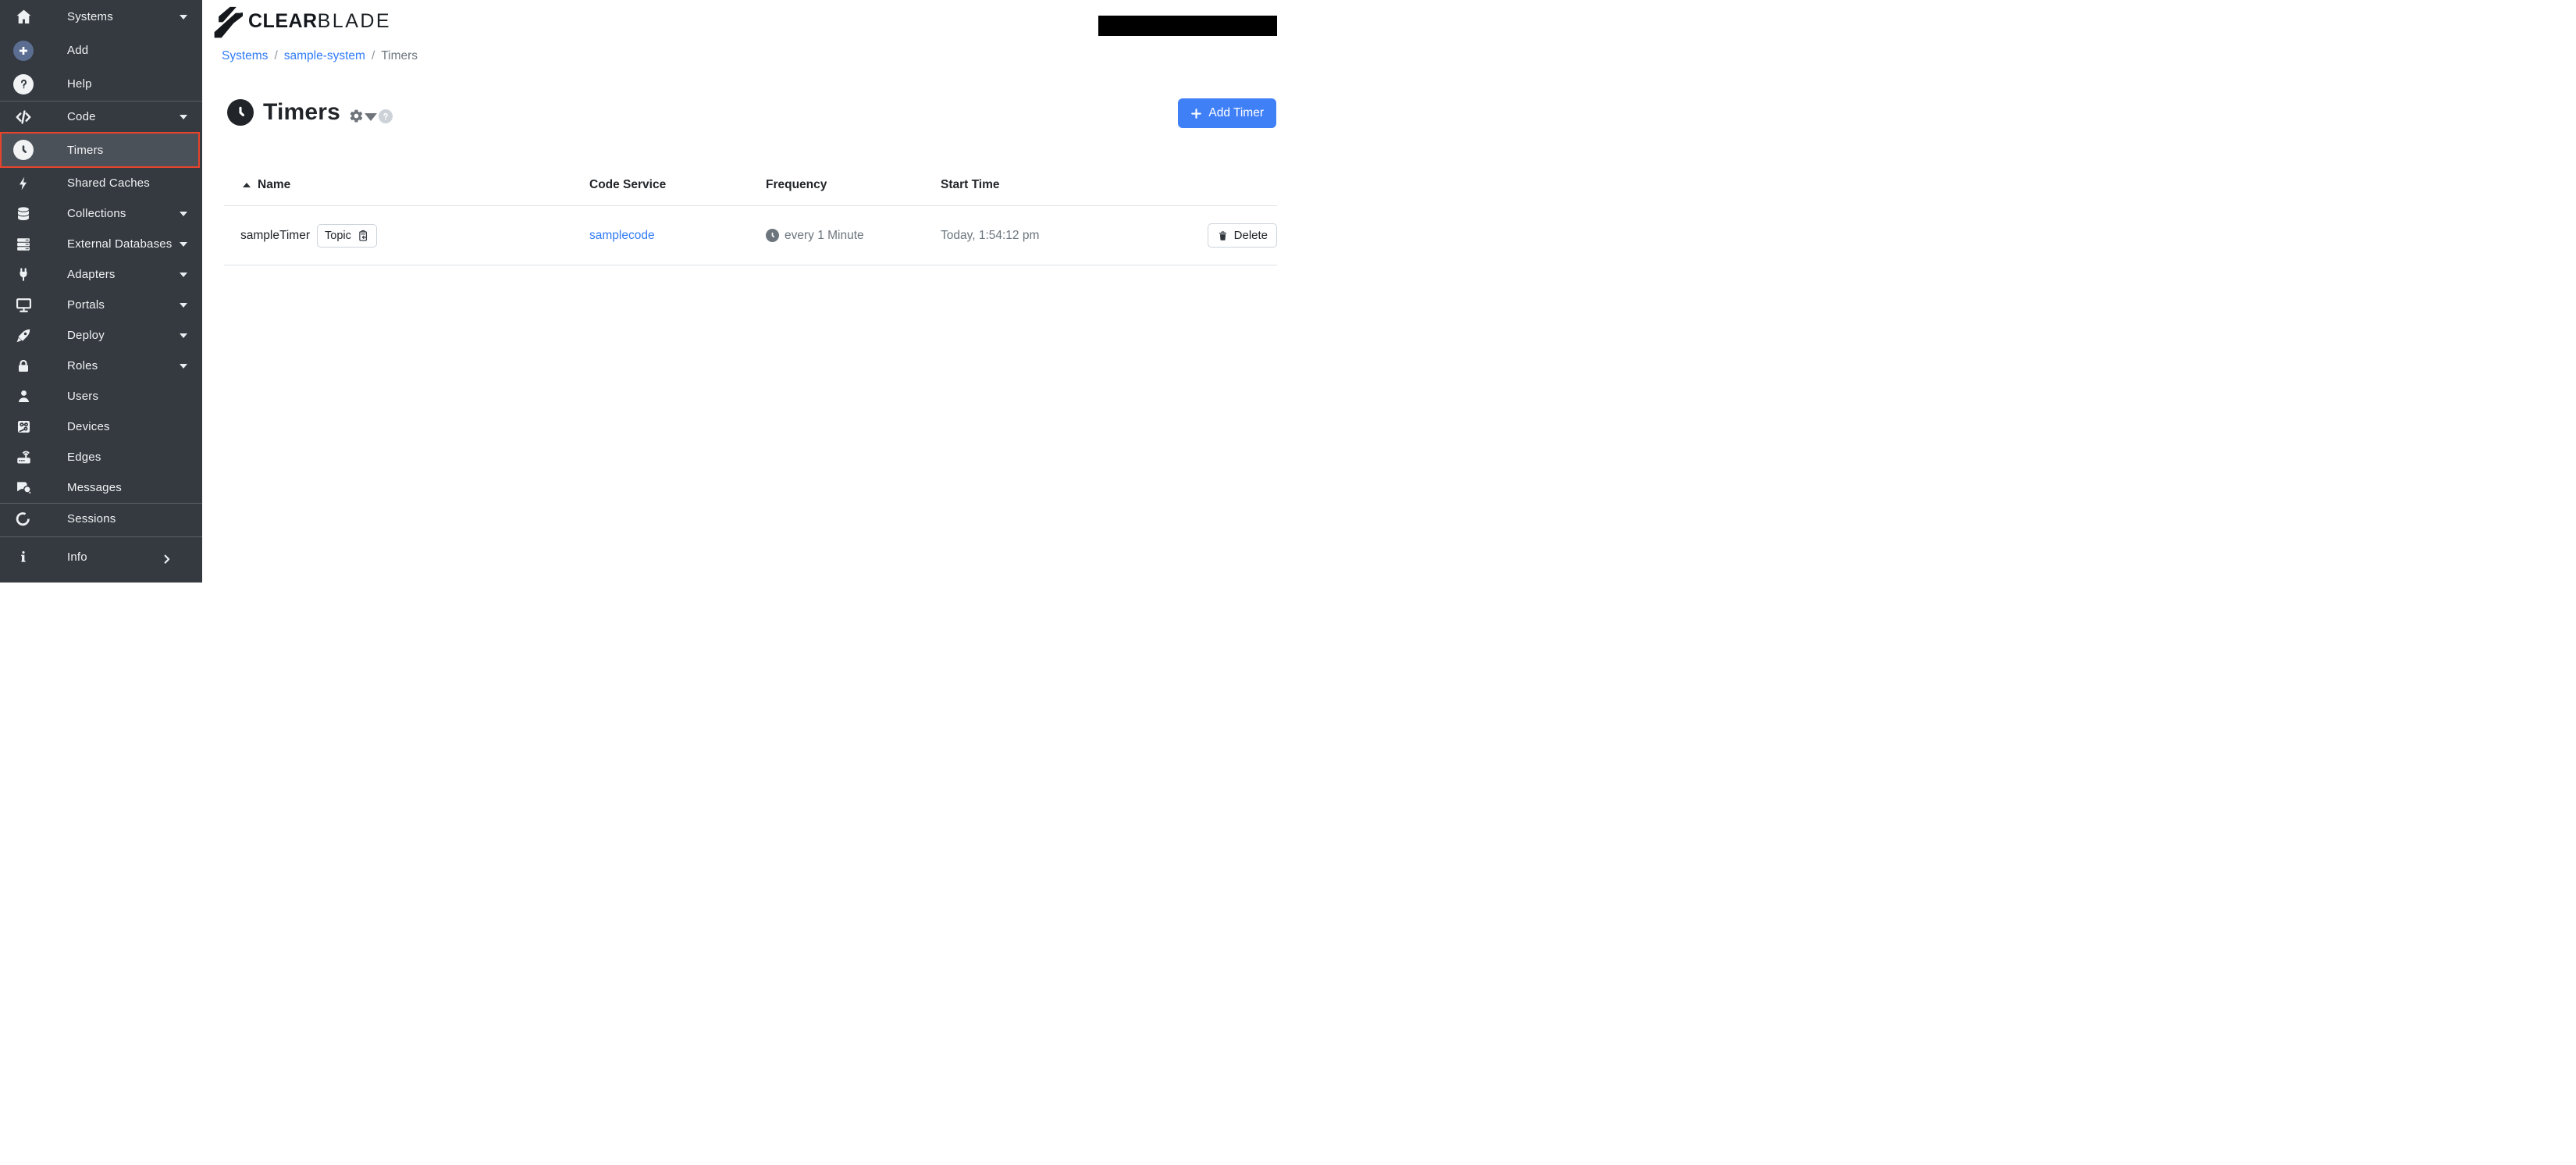  What do you see at coordinates (990, 235) in the screenshot?
I see `start-time-cell: Today, 1:54:12 pm` at bounding box center [990, 235].